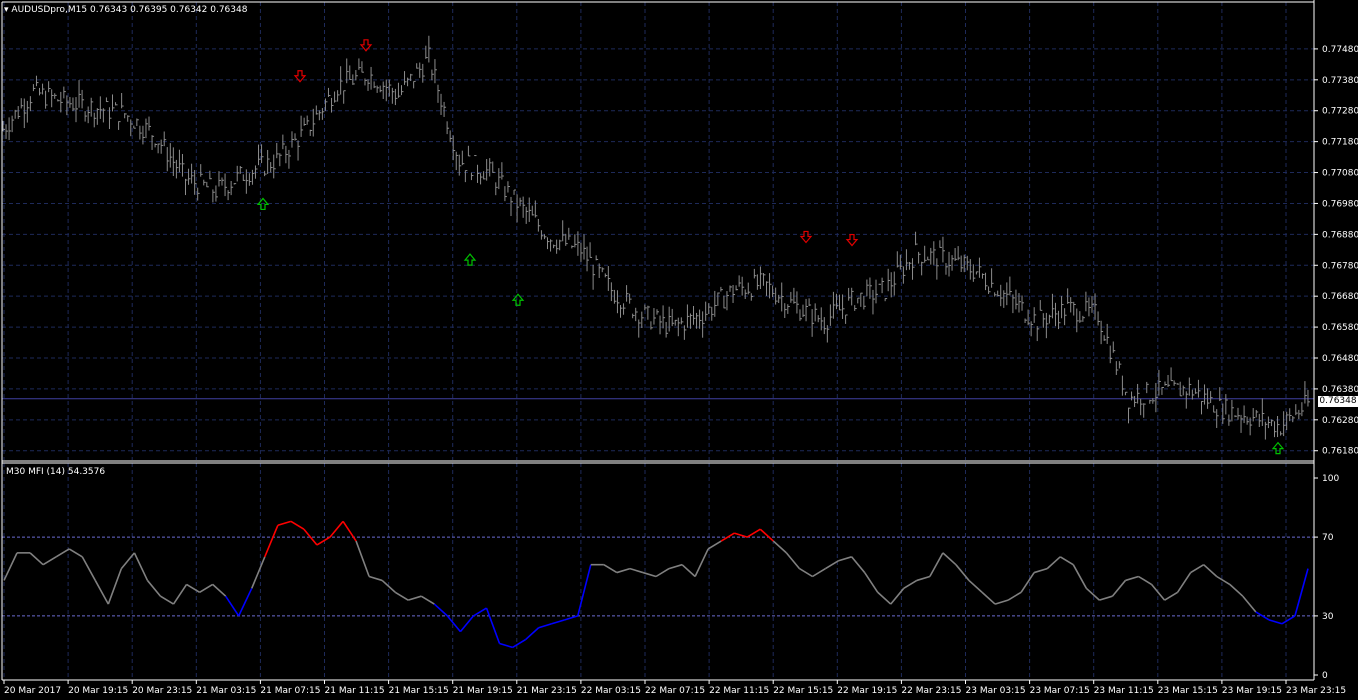 This screenshot has height=700, width=1358. What do you see at coordinates (169, 10) in the screenshot?
I see `ohlc-readout: 0.76343 0.76395 0.76342 0.76348` at bounding box center [169, 10].